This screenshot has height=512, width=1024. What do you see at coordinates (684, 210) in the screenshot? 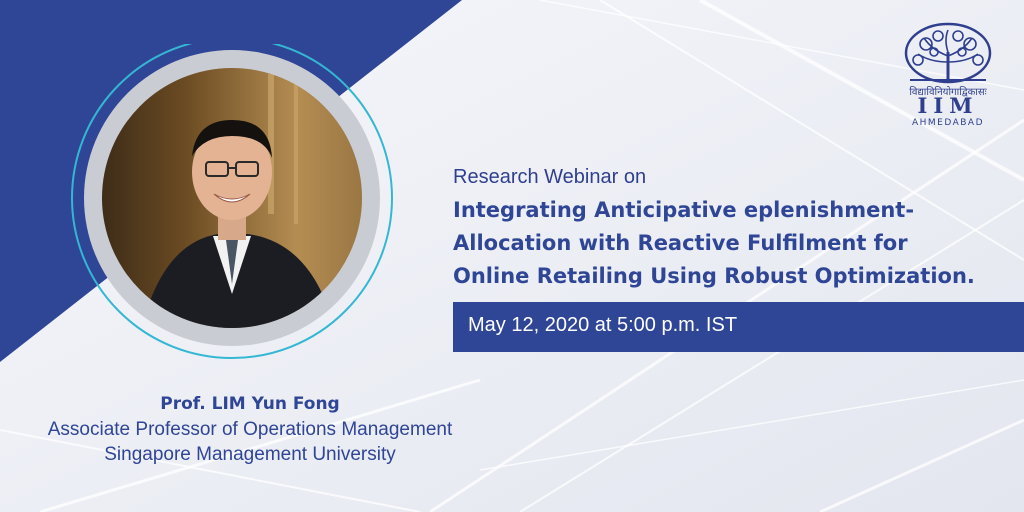
I see `event-title-line: Integrating Anticipative eplenishment-` at bounding box center [684, 210].